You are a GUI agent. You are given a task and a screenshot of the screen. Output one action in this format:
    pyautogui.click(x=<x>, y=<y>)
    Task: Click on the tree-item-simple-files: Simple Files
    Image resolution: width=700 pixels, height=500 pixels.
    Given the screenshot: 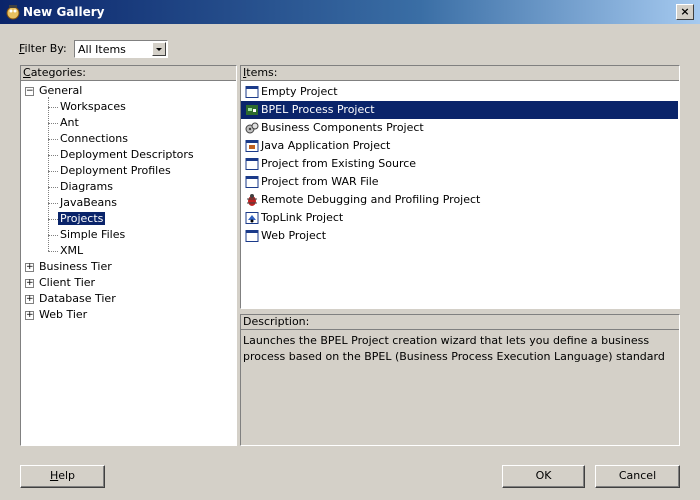 What is the action you would take?
    pyautogui.click(x=92, y=235)
    